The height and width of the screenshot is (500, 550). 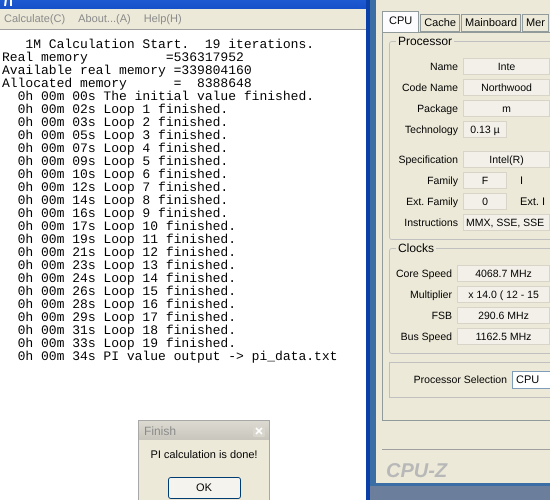 What do you see at coordinates (123, 57) in the screenshot?
I see `output-line: Real memory =536317952` at bounding box center [123, 57].